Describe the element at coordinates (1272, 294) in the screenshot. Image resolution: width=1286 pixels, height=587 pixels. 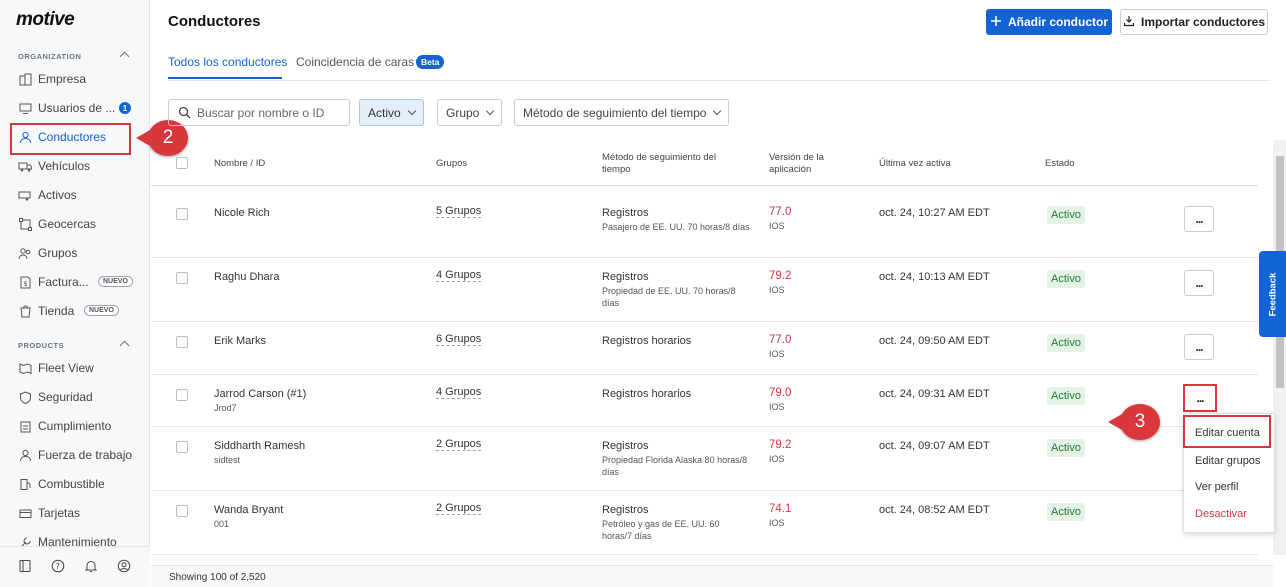
I see `feedback-tab: Feedback` at that location.